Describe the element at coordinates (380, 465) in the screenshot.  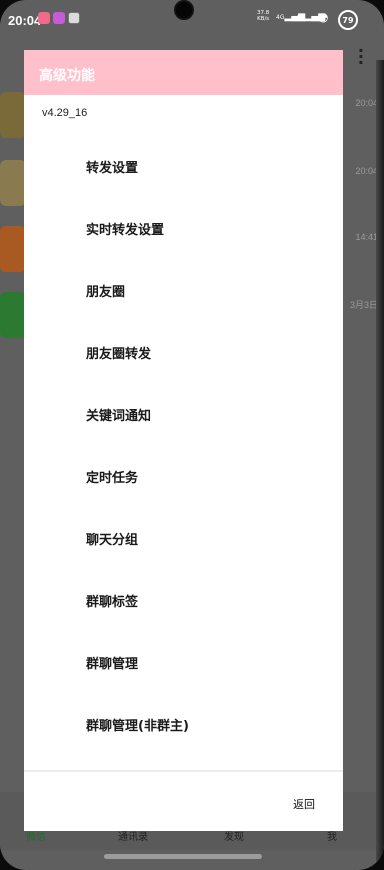
I see `device-edge` at that location.